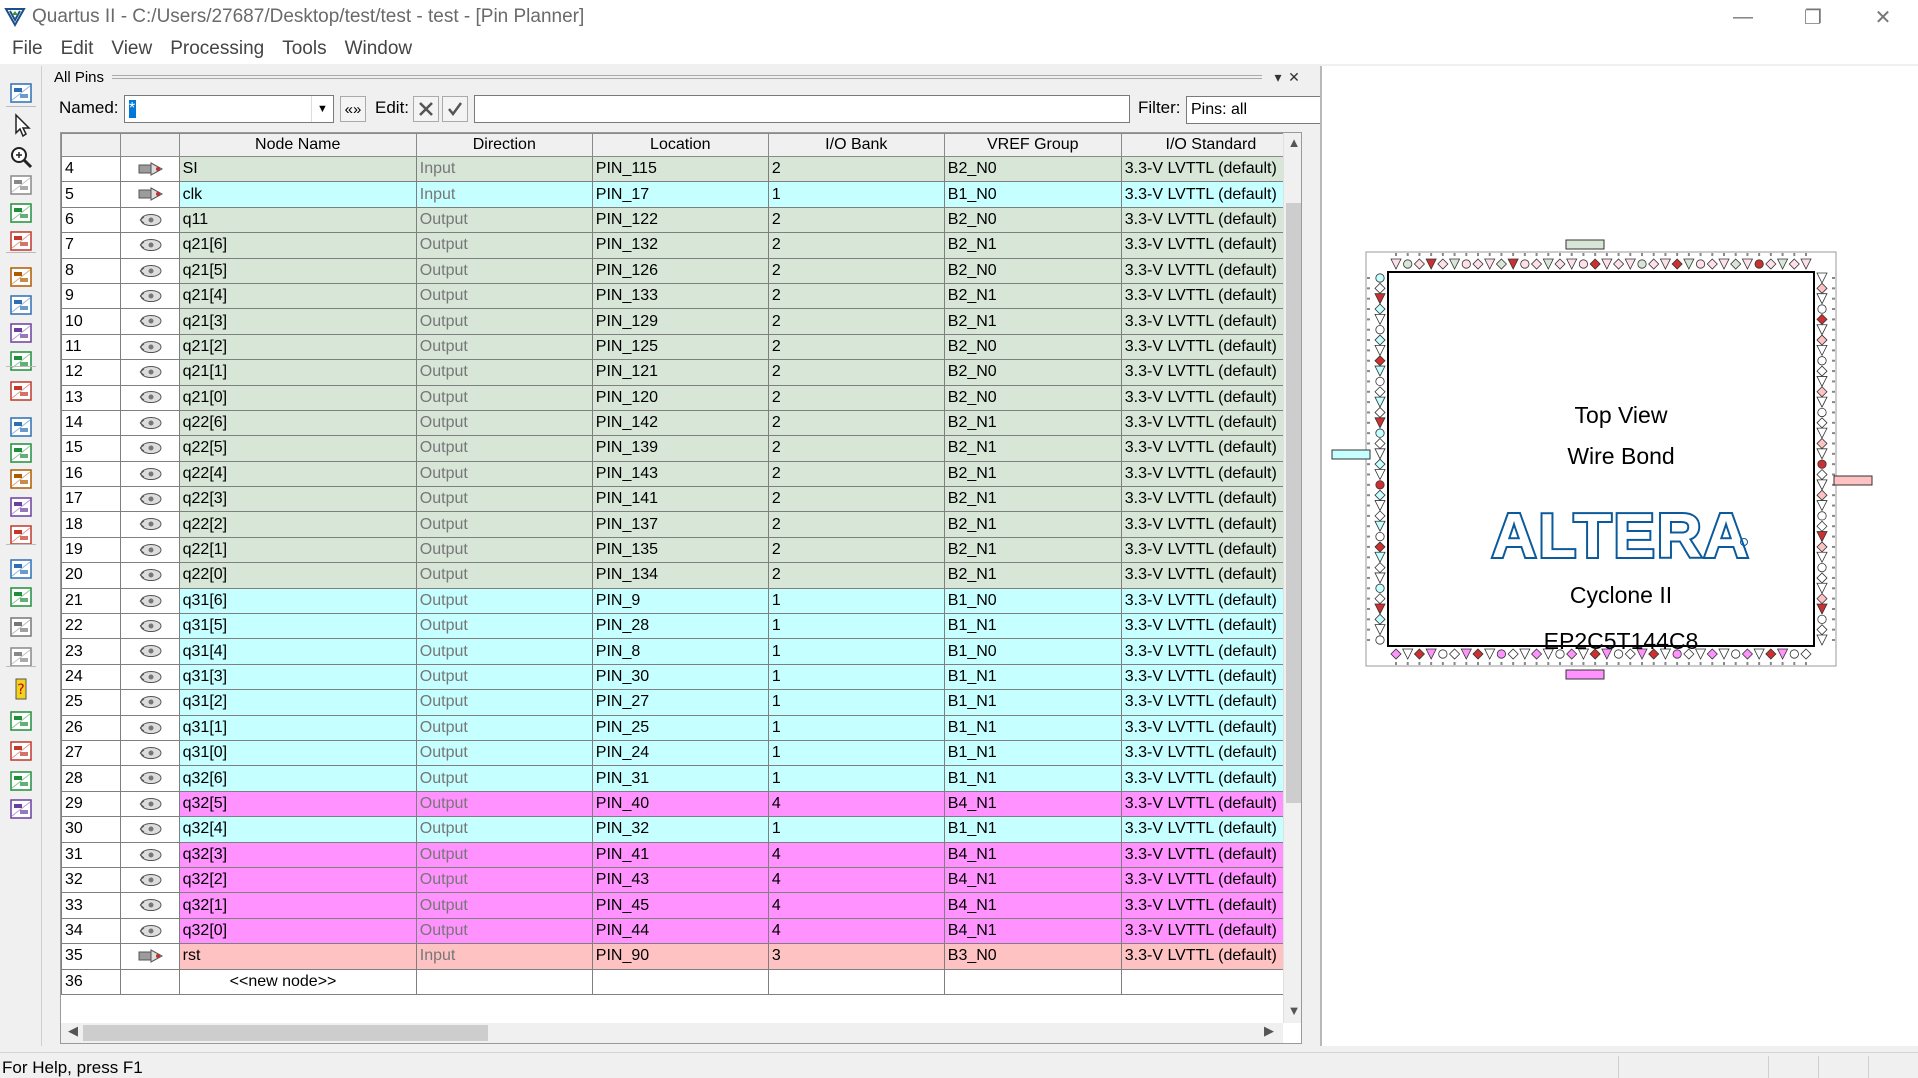 This screenshot has height=1078, width=1918. What do you see at coordinates (680, 448) in the screenshot?
I see `location-cell: PIN_139` at bounding box center [680, 448].